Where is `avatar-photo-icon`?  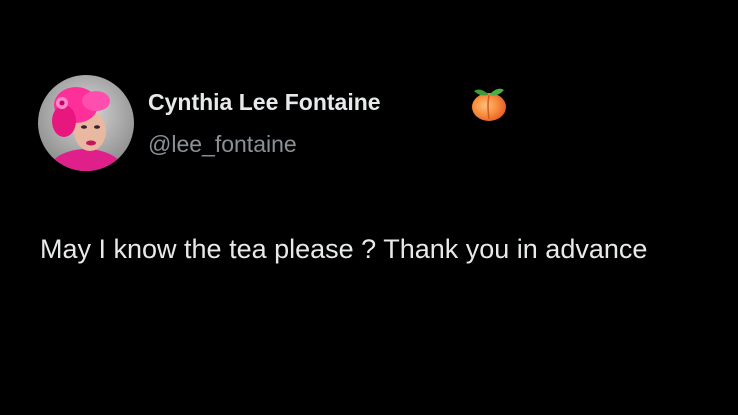
avatar-photo-icon is located at coordinates (86, 123).